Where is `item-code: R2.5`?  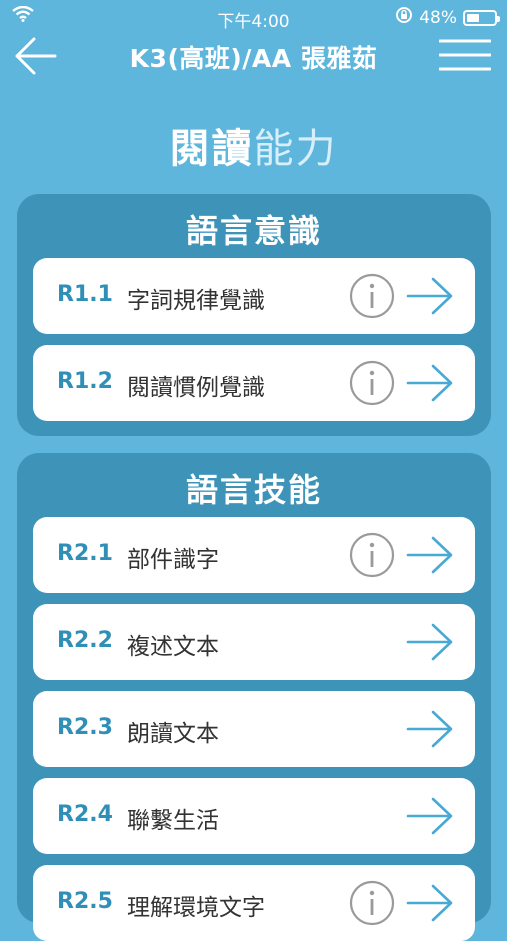
item-code: R2.5 is located at coordinates (85, 901).